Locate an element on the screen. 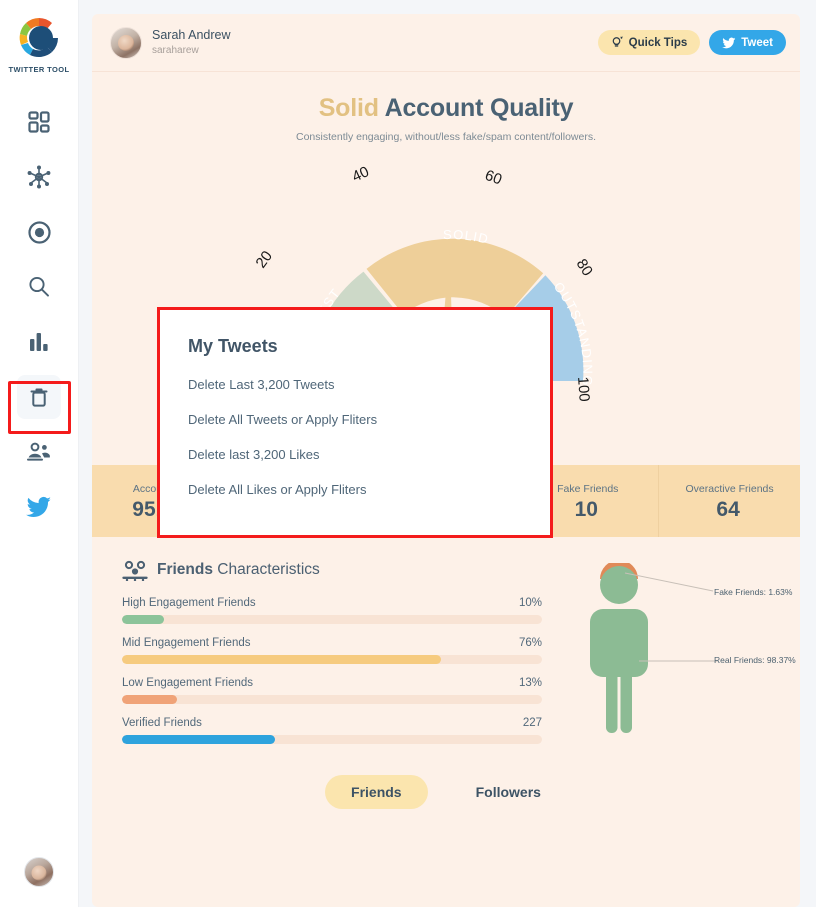 This screenshot has height=907, width=816. friends-composition-diagram: Fake Friends: 1.63% Real Friends: 98.37% is located at coordinates (669, 658).